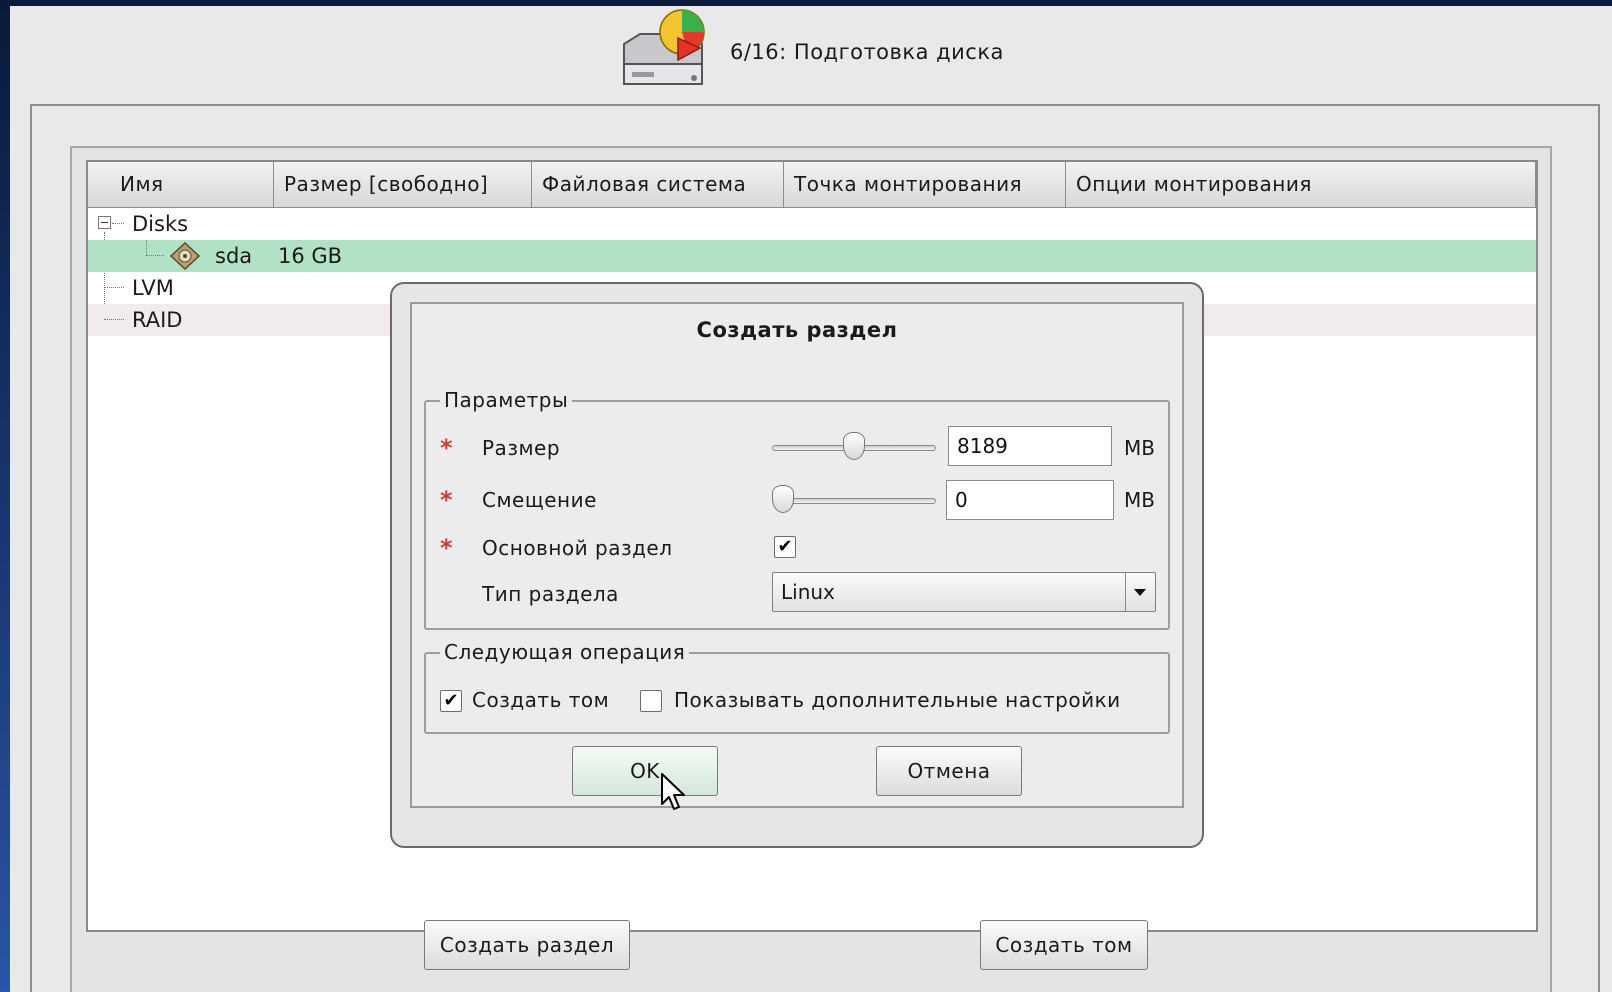 The image size is (1612, 992). Describe the element at coordinates (565, 652) in the screenshot. I see `next-operation-group-label: Следующая операция` at that location.